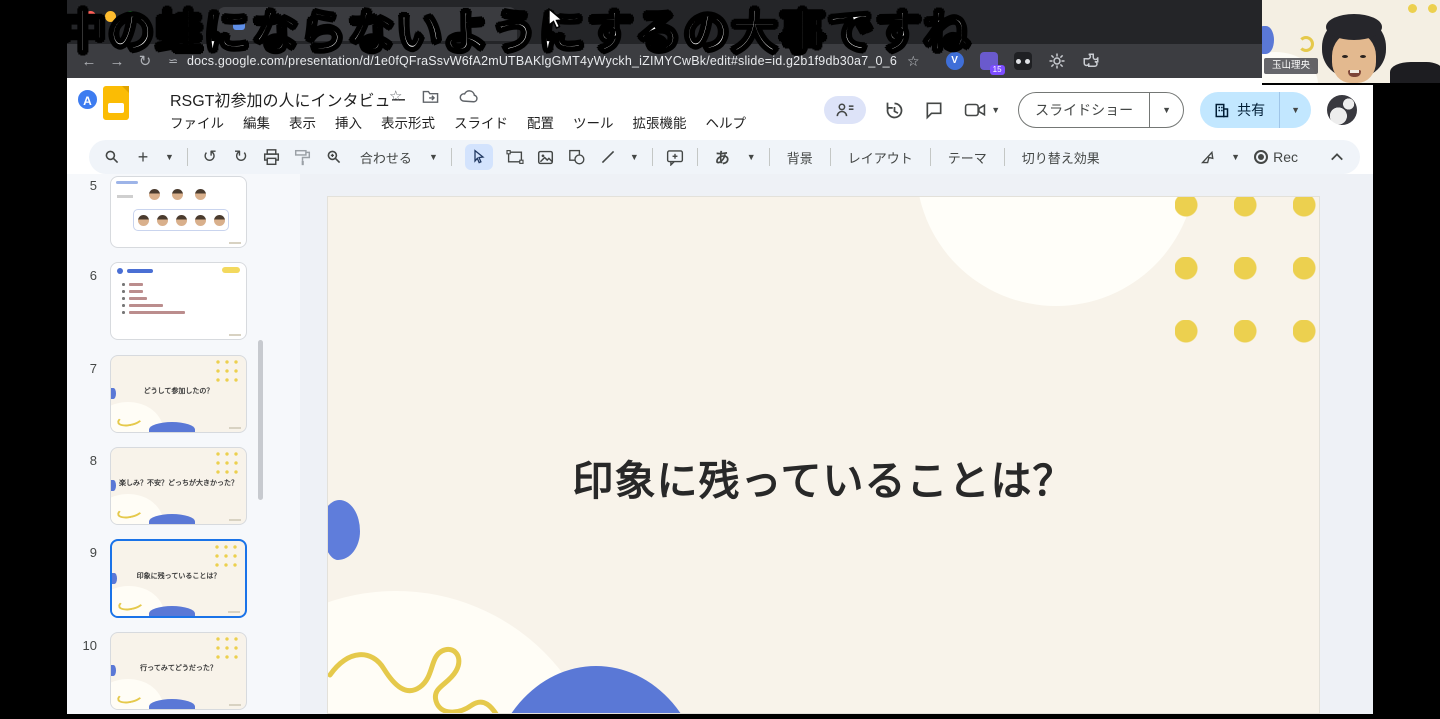 Image resolution: width=1440 pixels, height=719 pixels. I want to click on thumb8-title: 楽しみ？不安？どっちが大きかった？, so click(178, 484).